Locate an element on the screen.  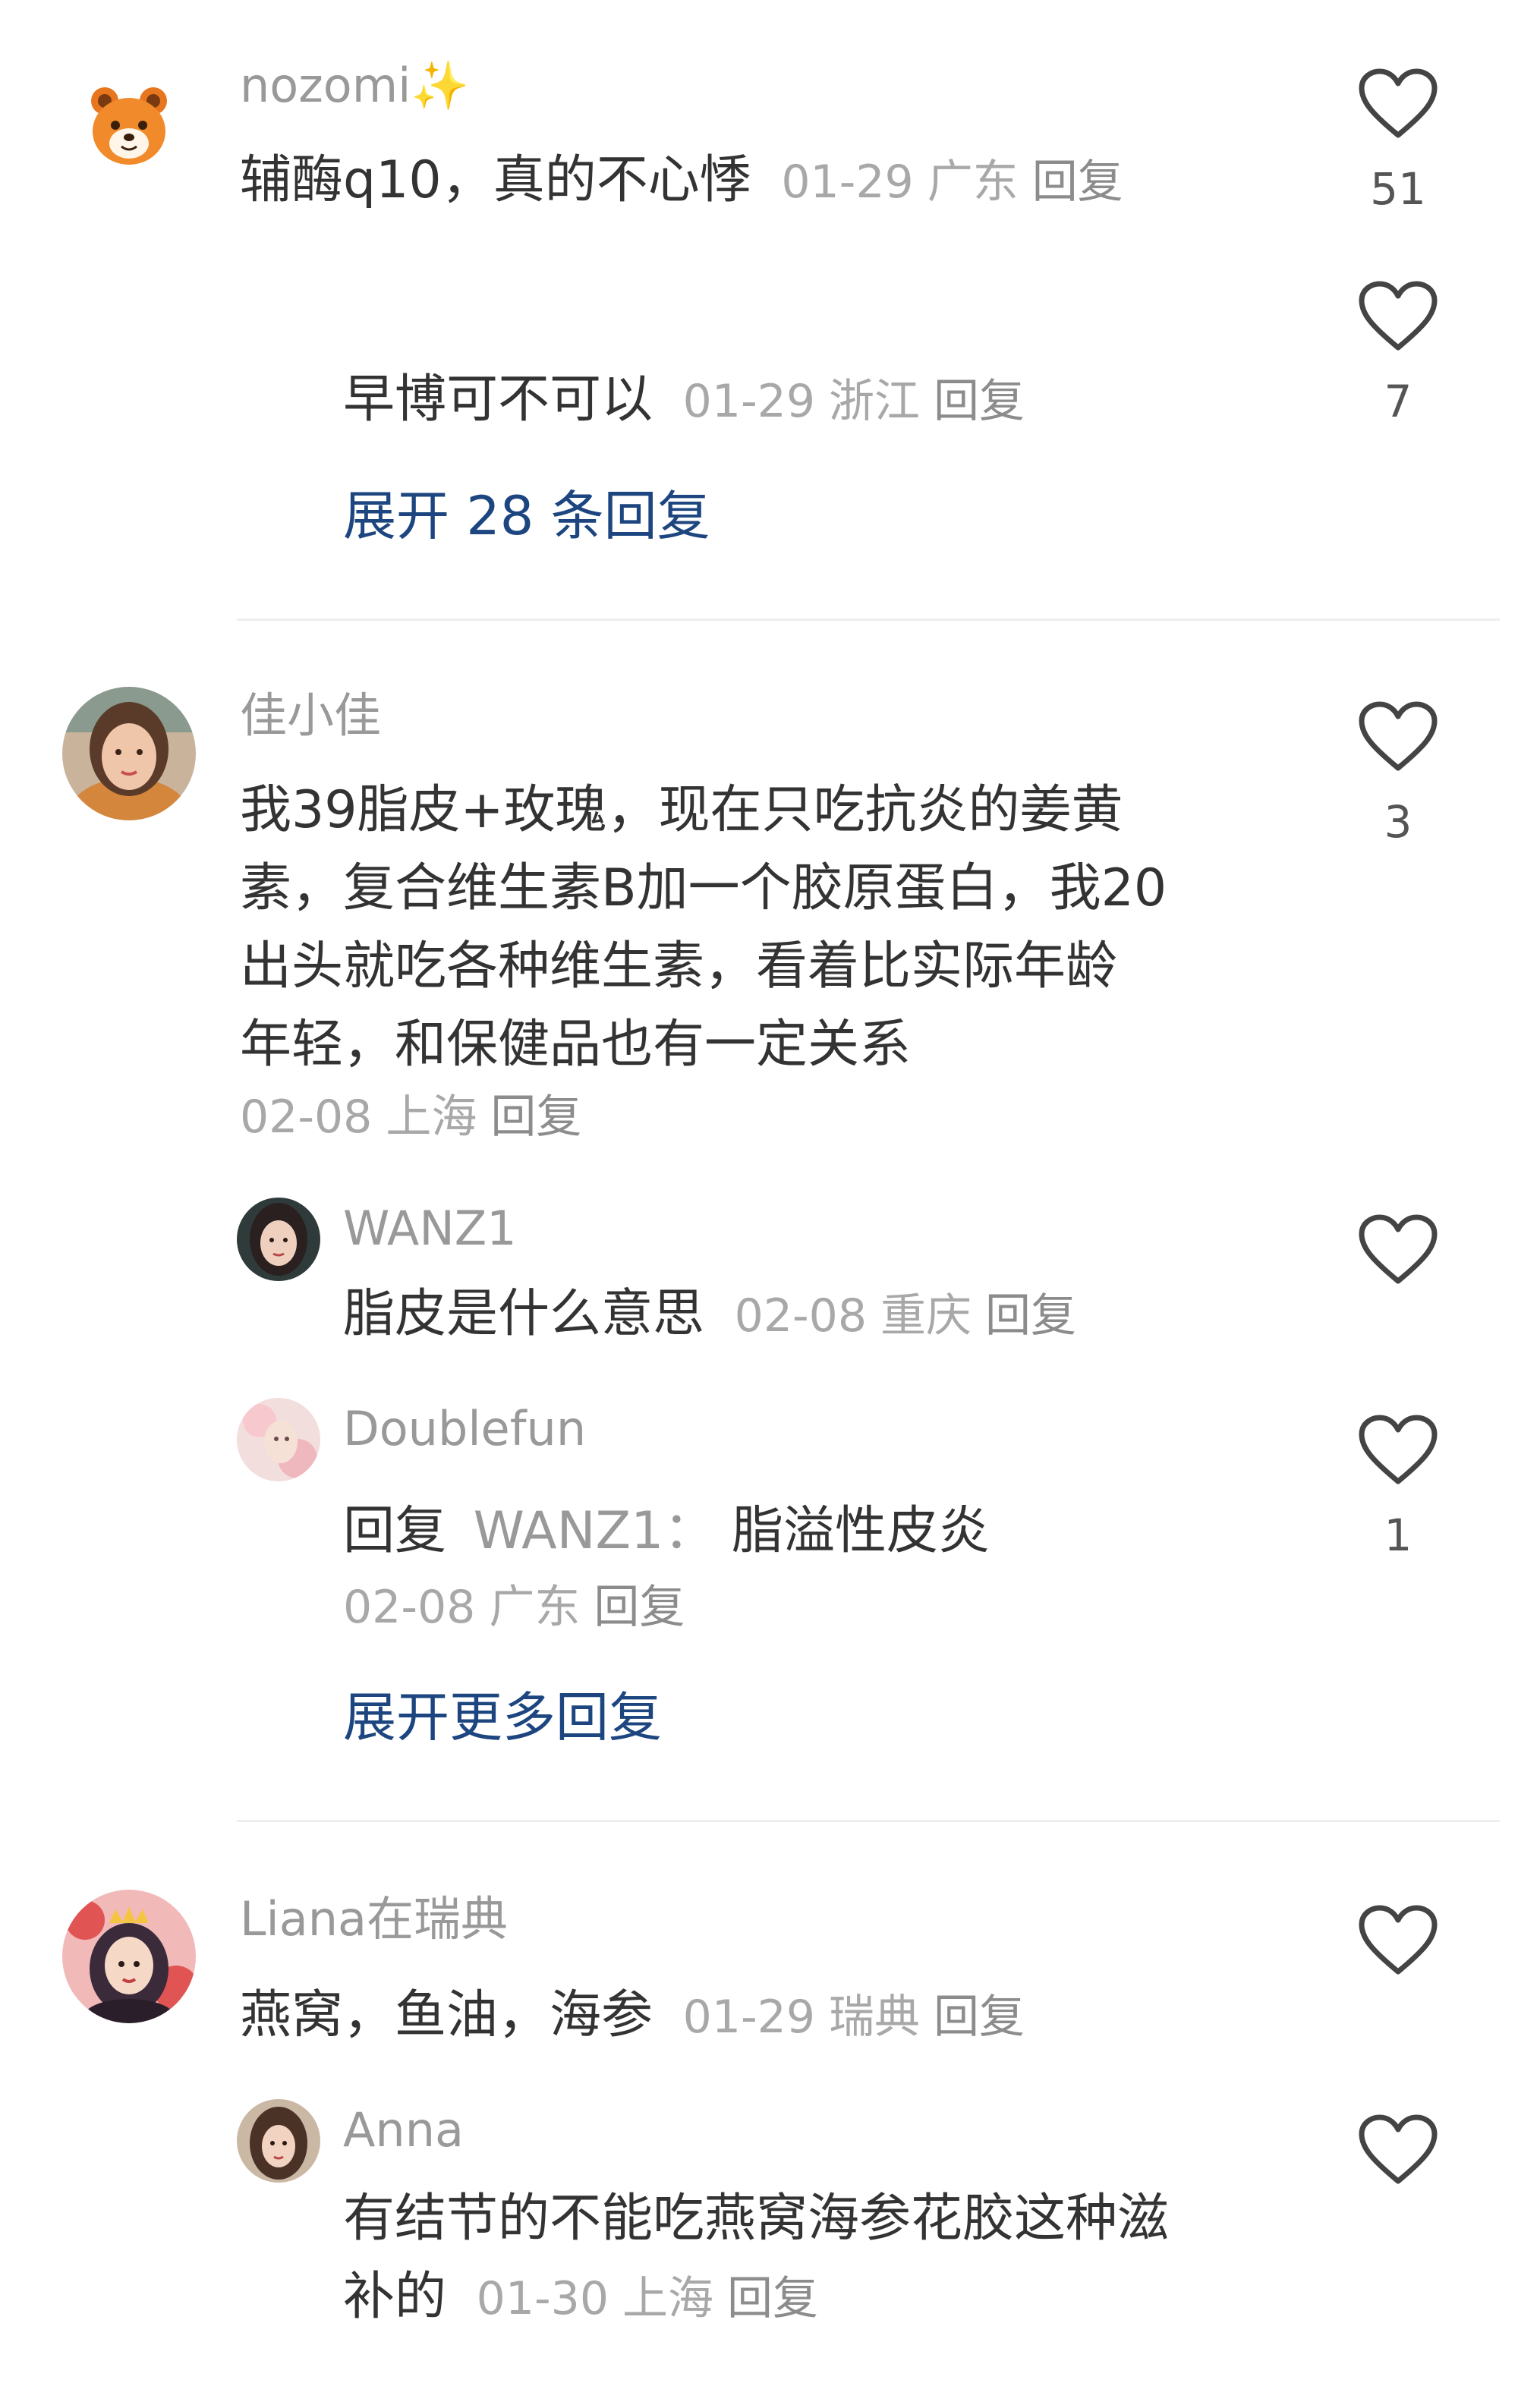
reply-text: 有结节的不能吃燕窝海参花胶这种滋 补的 01-30 上海 回复 is located at coordinates (756, 2259).